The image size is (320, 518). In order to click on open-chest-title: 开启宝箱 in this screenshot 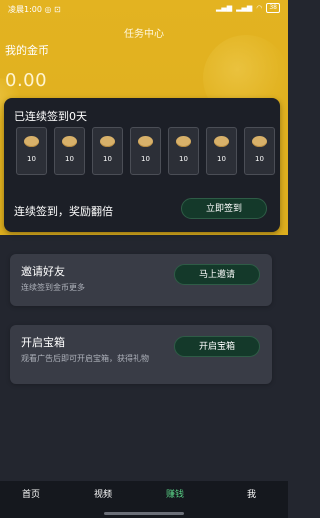, I will do `click(43, 342)`.